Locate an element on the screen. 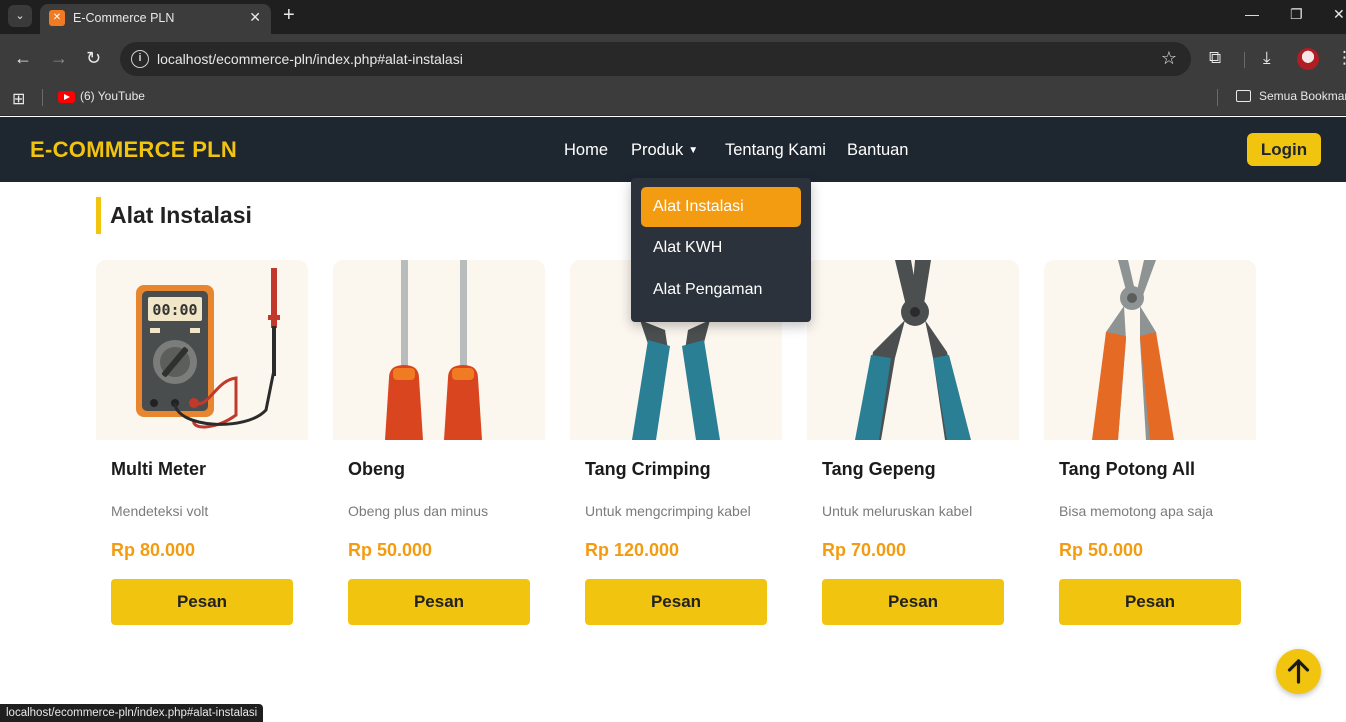 This screenshot has width=1346, height=722. restore-icon: ❐ is located at coordinates (1296, 14).